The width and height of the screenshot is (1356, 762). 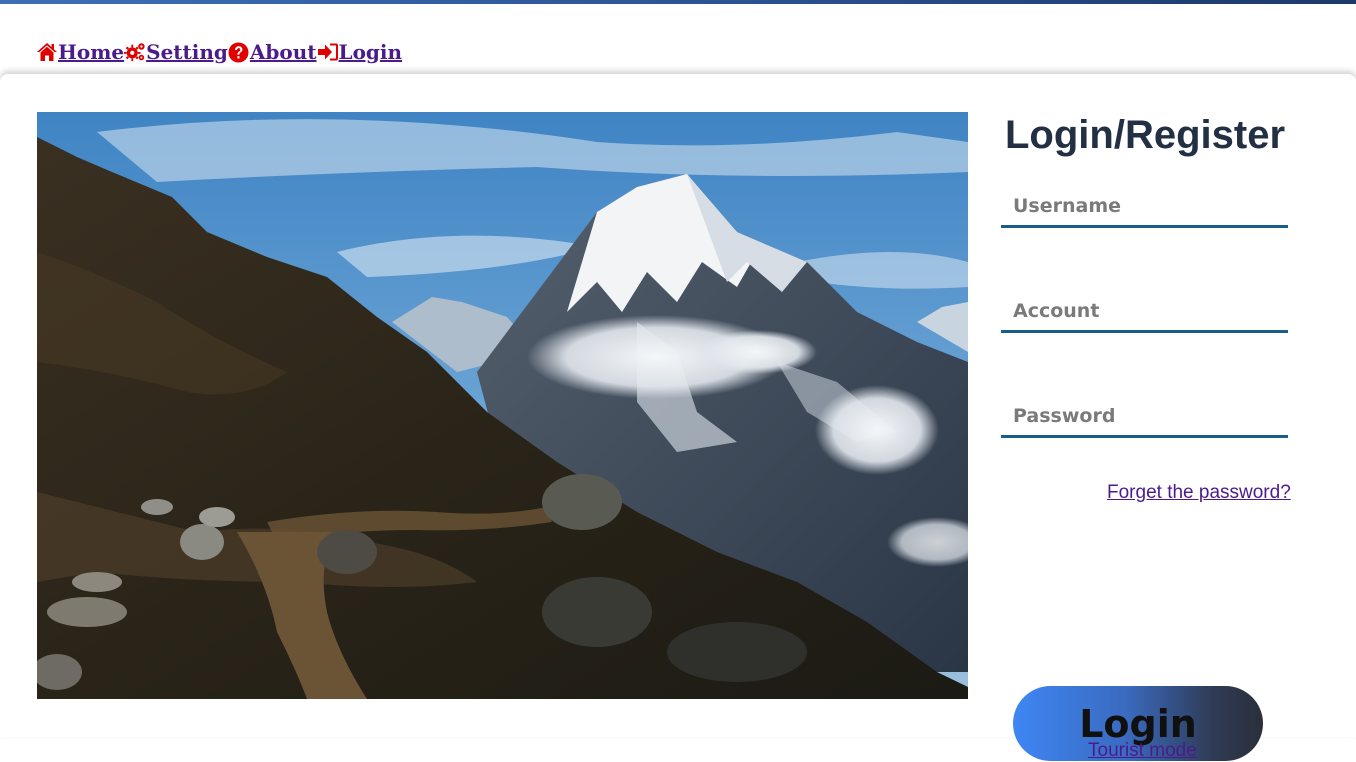 What do you see at coordinates (1144, 207) in the screenshot?
I see `username-input` at bounding box center [1144, 207].